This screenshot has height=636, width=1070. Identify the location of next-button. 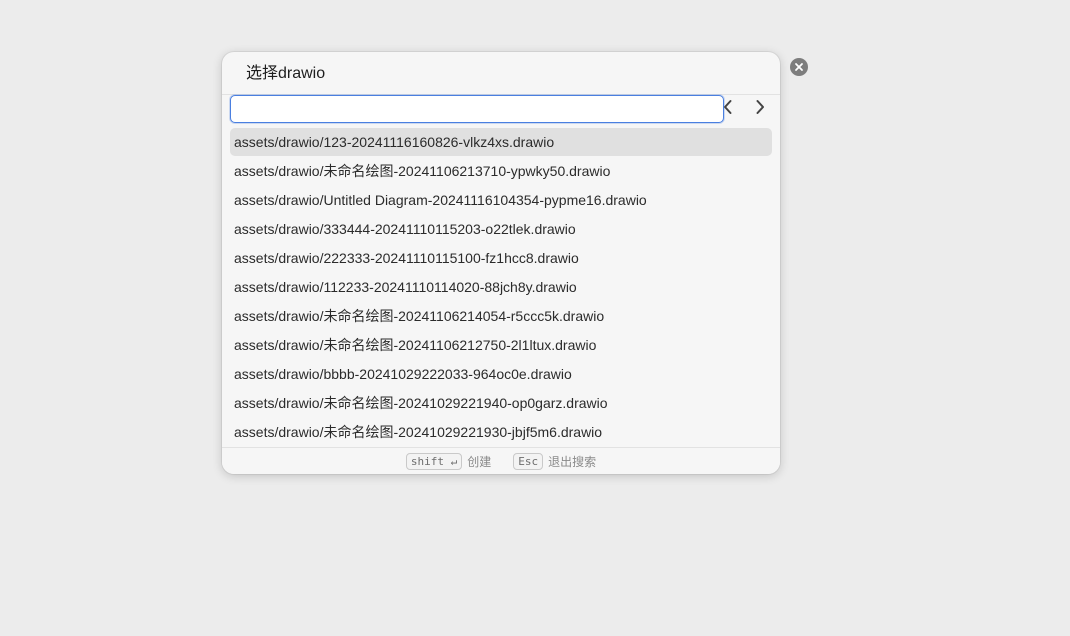
(760, 109).